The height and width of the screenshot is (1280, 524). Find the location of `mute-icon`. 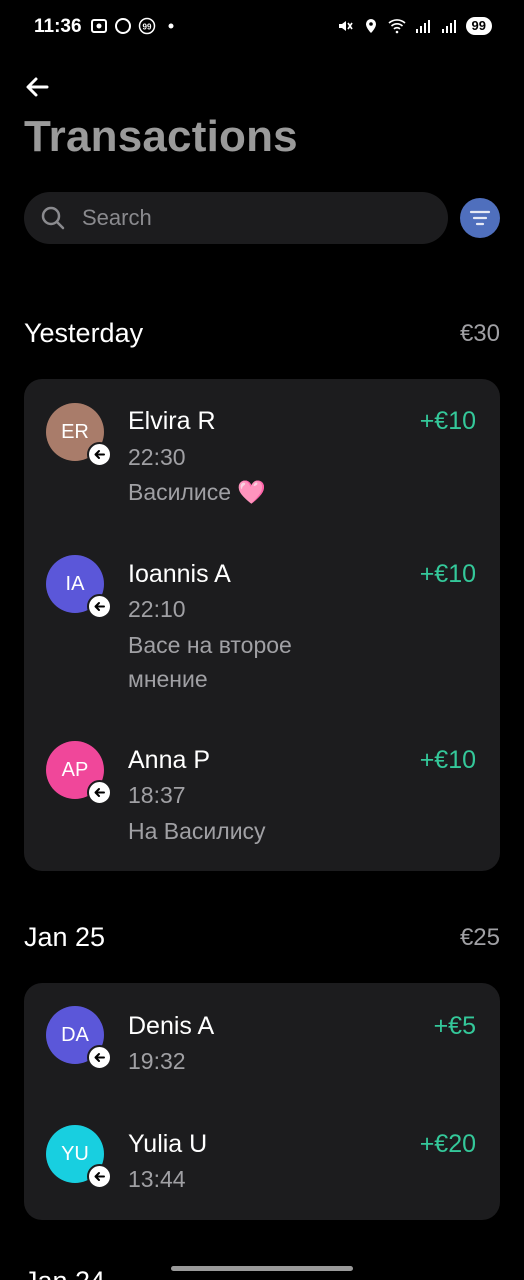

mute-icon is located at coordinates (345, 26).